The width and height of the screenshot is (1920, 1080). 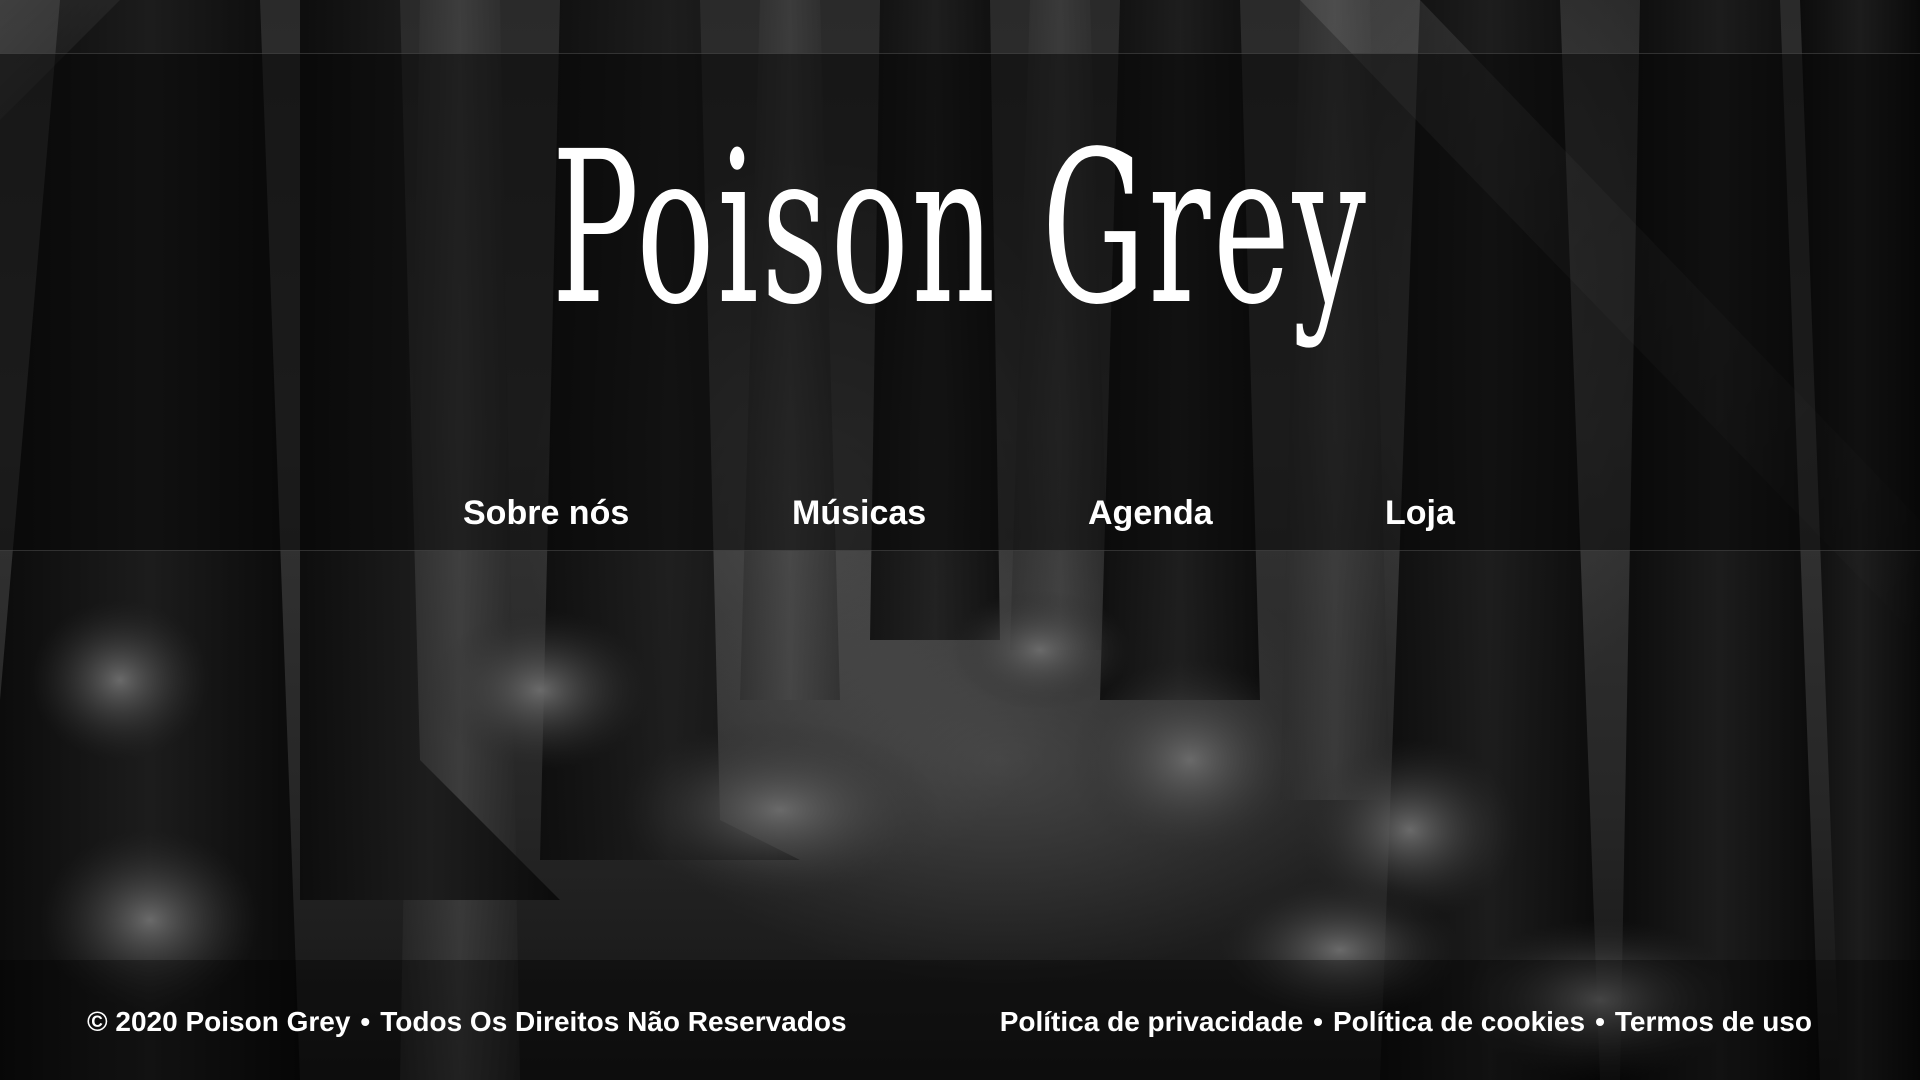 What do you see at coordinates (960, 229) in the screenshot?
I see `site-logo: Poison Grey` at bounding box center [960, 229].